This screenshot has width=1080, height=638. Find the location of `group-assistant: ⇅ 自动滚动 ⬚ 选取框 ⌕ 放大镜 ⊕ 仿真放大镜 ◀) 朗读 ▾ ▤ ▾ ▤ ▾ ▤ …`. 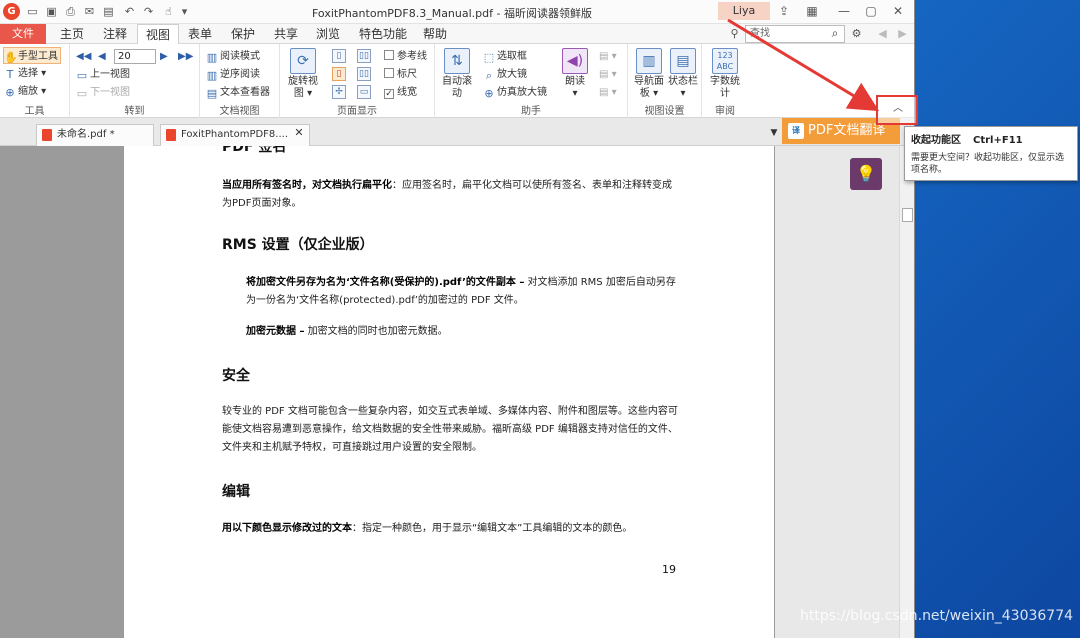

group-assistant: ⇅ 自动滚动 ⬚ 选取框 ⌕ 放大镜 ⊕ 仿真放大镜 ◀) 朗读 ▾ ▤ ▾ ▤ ▾ ▤ … is located at coordinates (531, 81).